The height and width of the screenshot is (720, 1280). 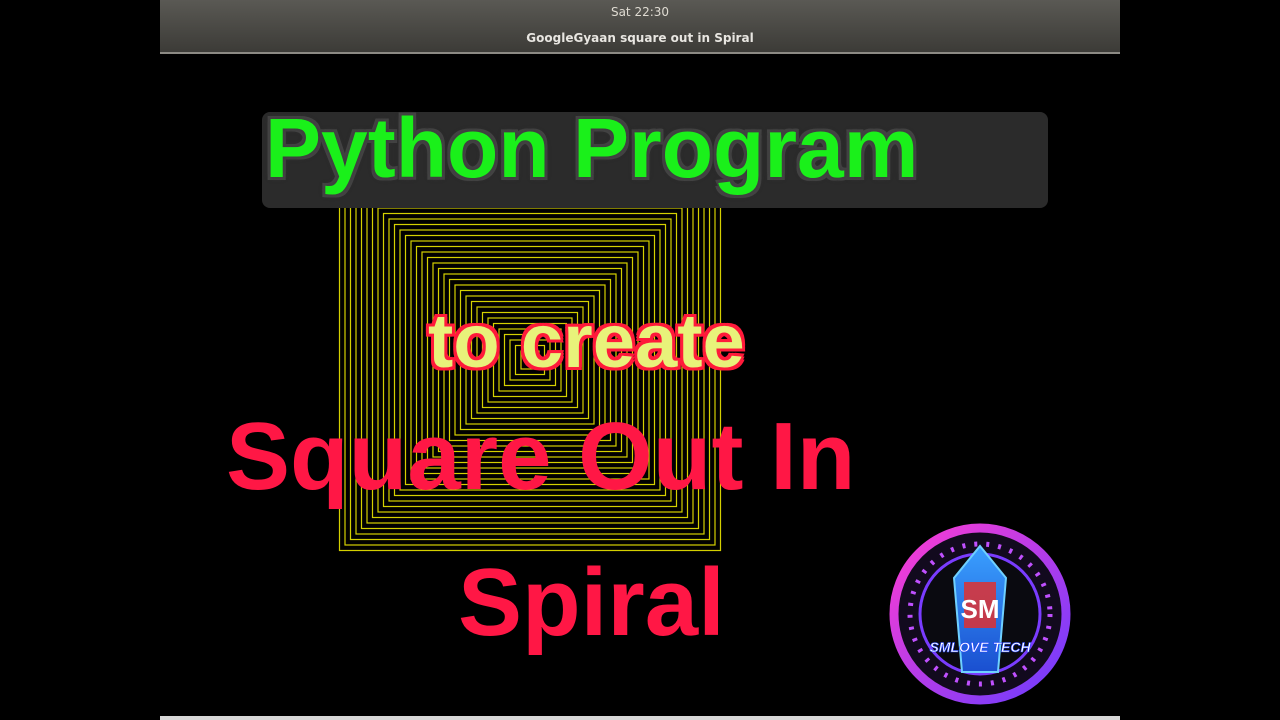 What do you see at coordinates (541, 456) in the screenshot?
I see `headline-square-out-in: Square Out In` at bounding box center [541, 456].